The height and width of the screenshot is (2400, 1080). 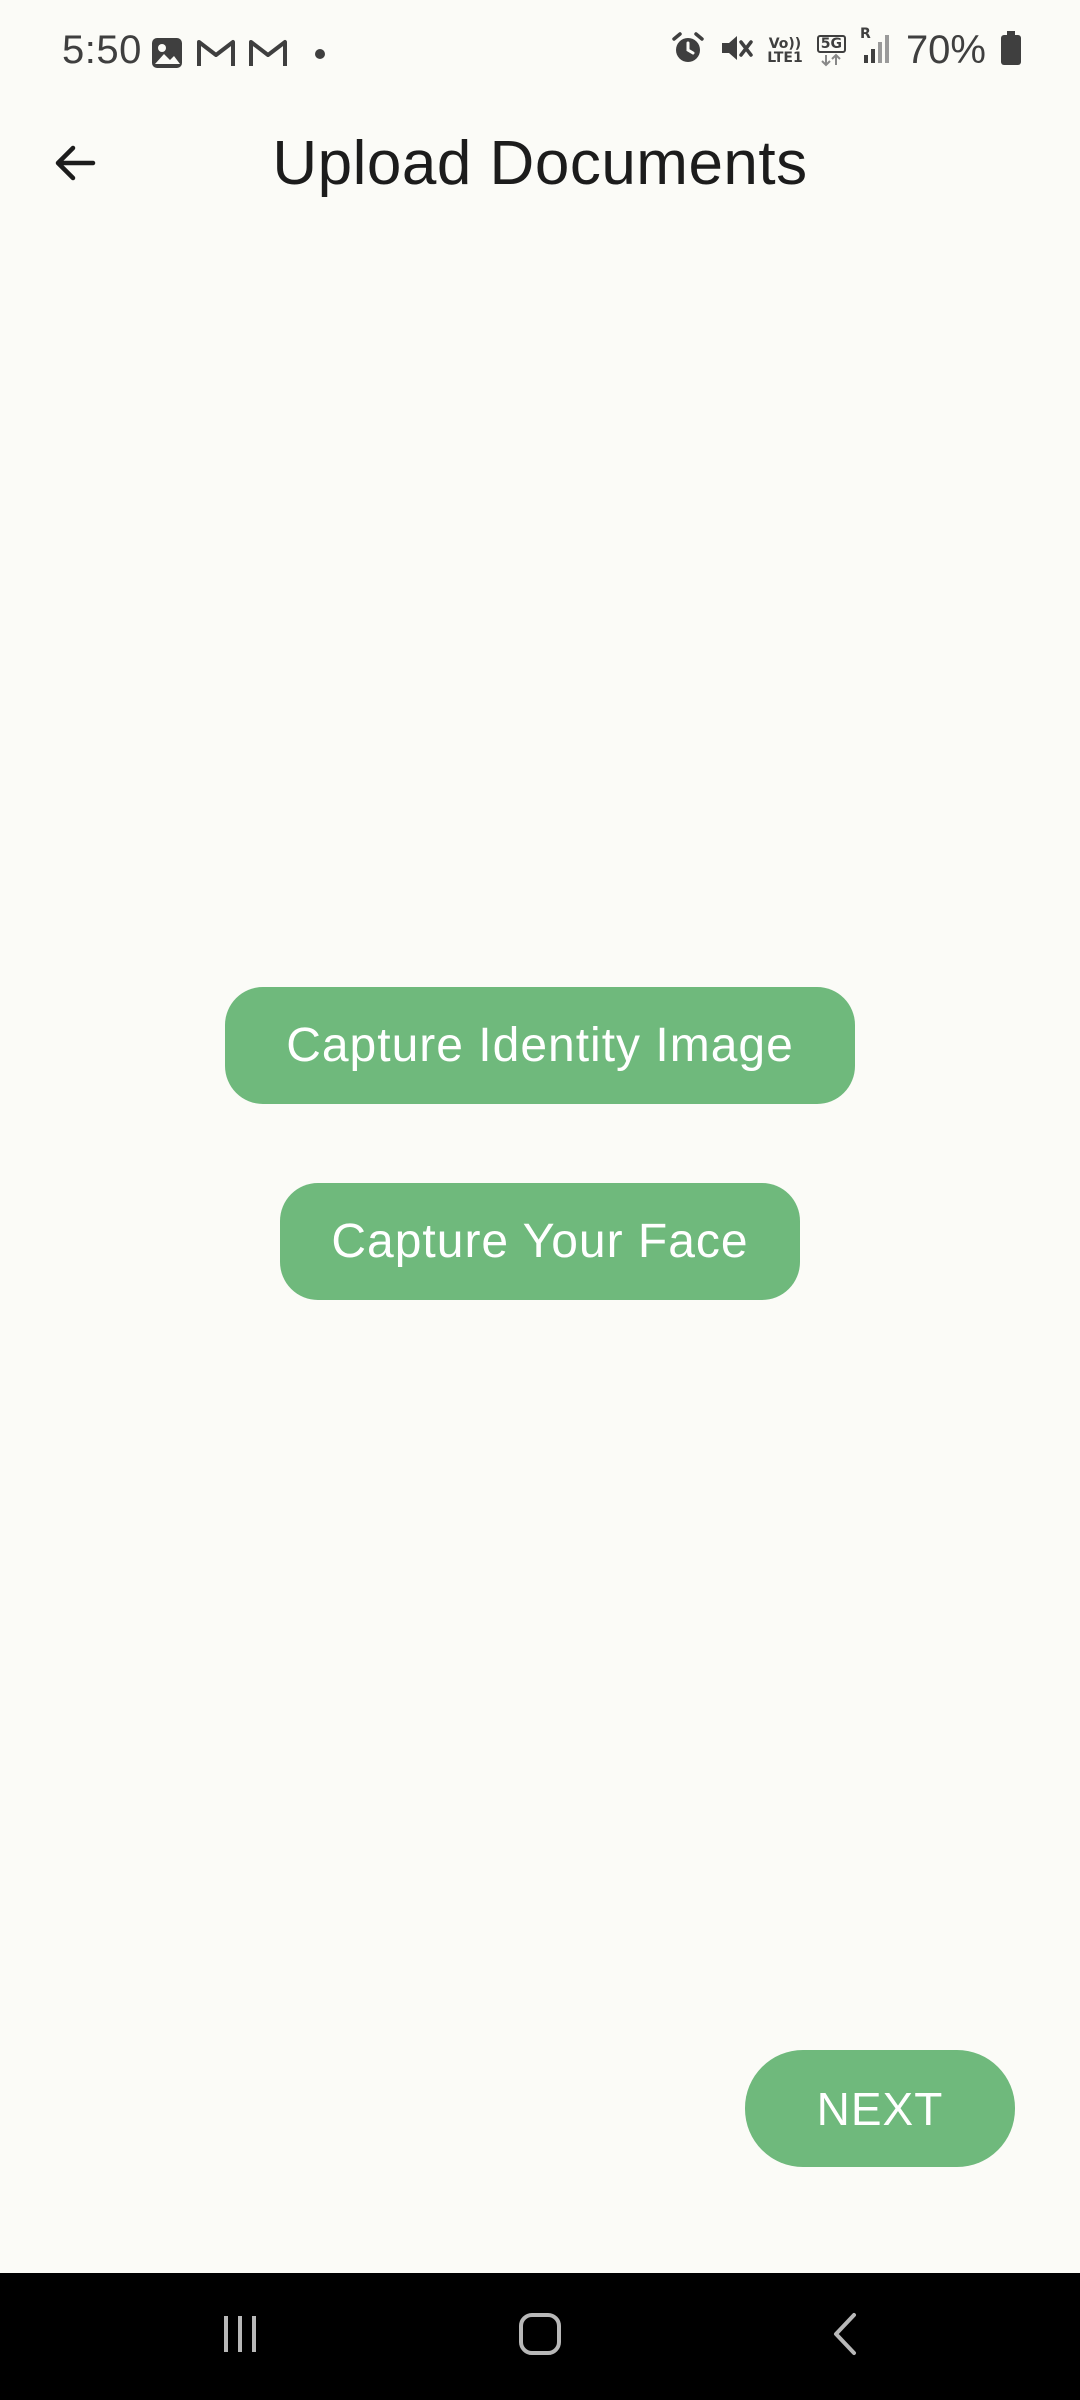 What do you see at coordinates (876, 48) in the screenshot?
I see `signal-icon: R` at bounding box center [876, 48].